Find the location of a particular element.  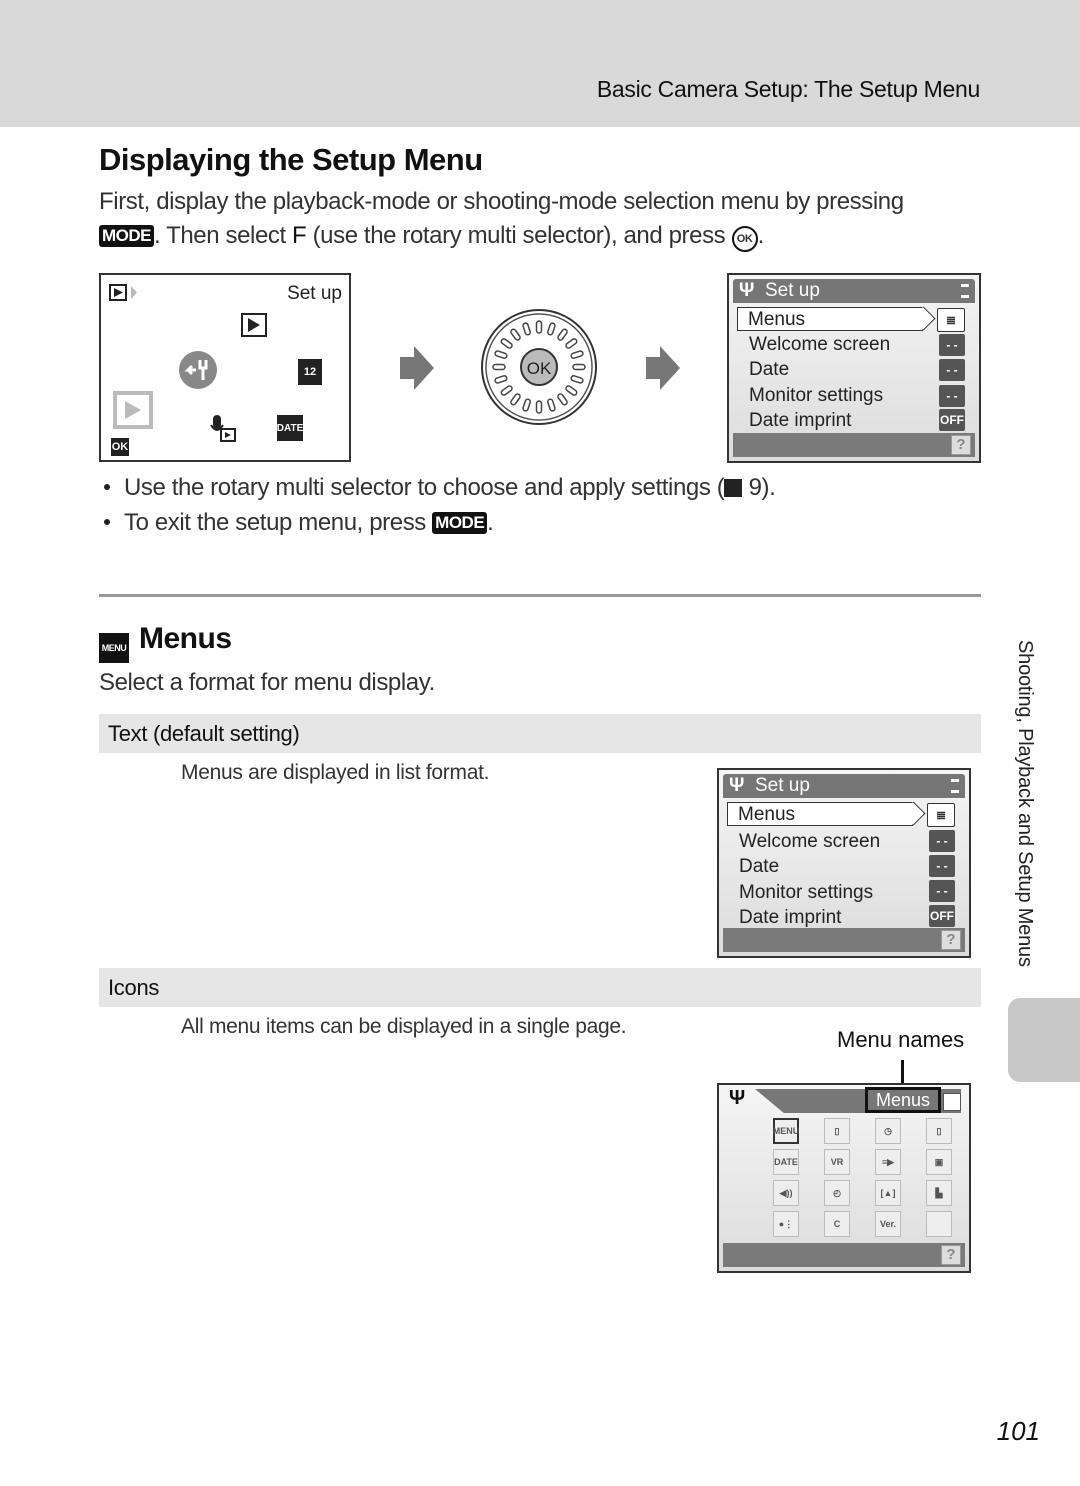

ok-button-icon: OK is located at coordinates (744, 239).